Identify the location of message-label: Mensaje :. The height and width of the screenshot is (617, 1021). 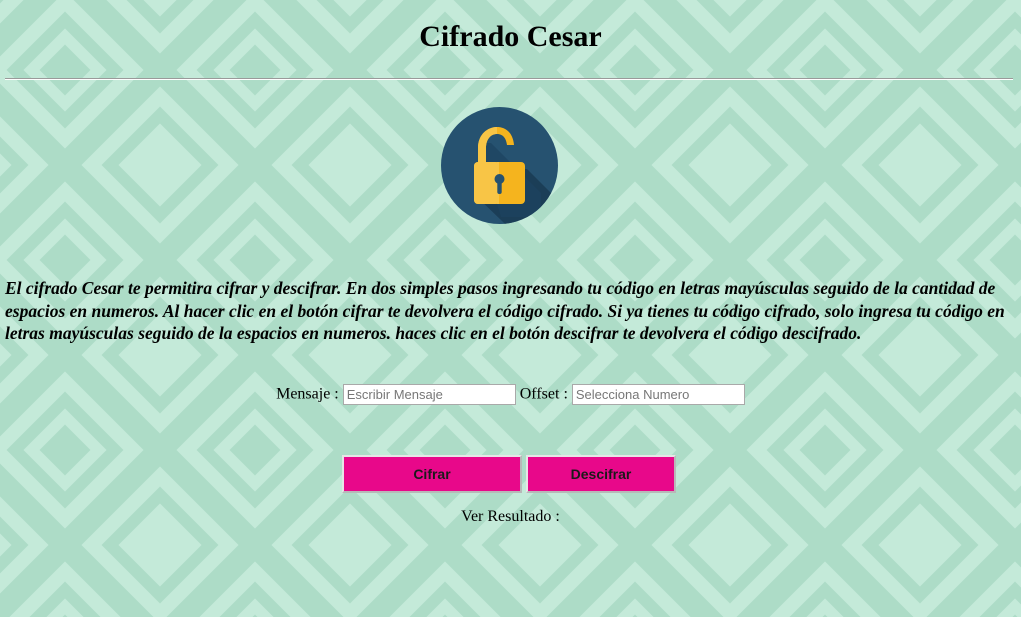
(307, 394).